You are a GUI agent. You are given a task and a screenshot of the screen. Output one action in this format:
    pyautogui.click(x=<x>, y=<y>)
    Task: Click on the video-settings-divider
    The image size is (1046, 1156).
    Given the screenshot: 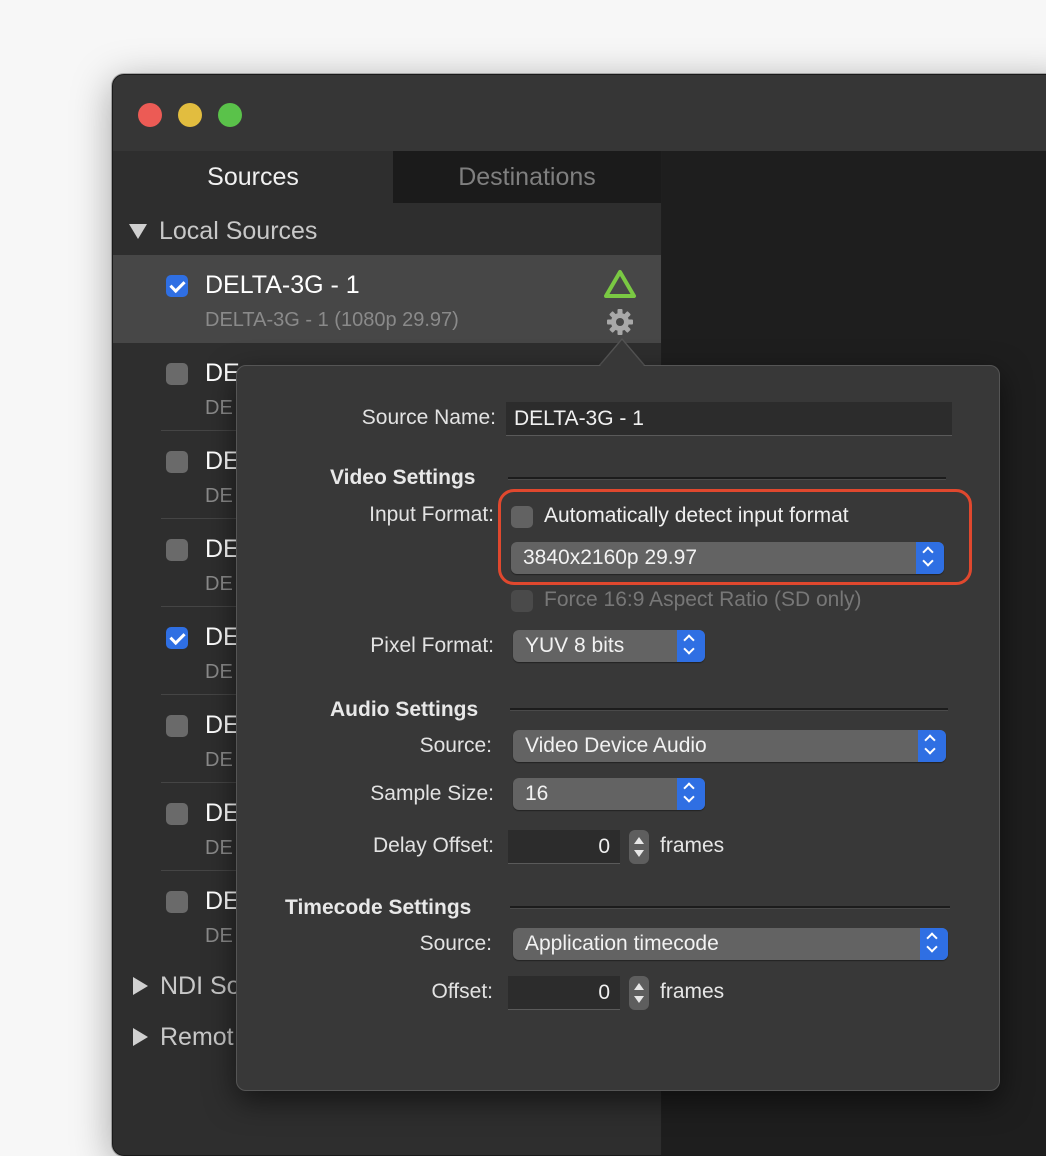 What is the action you would take?
    pyautogui.click(x=727, y=478)
    